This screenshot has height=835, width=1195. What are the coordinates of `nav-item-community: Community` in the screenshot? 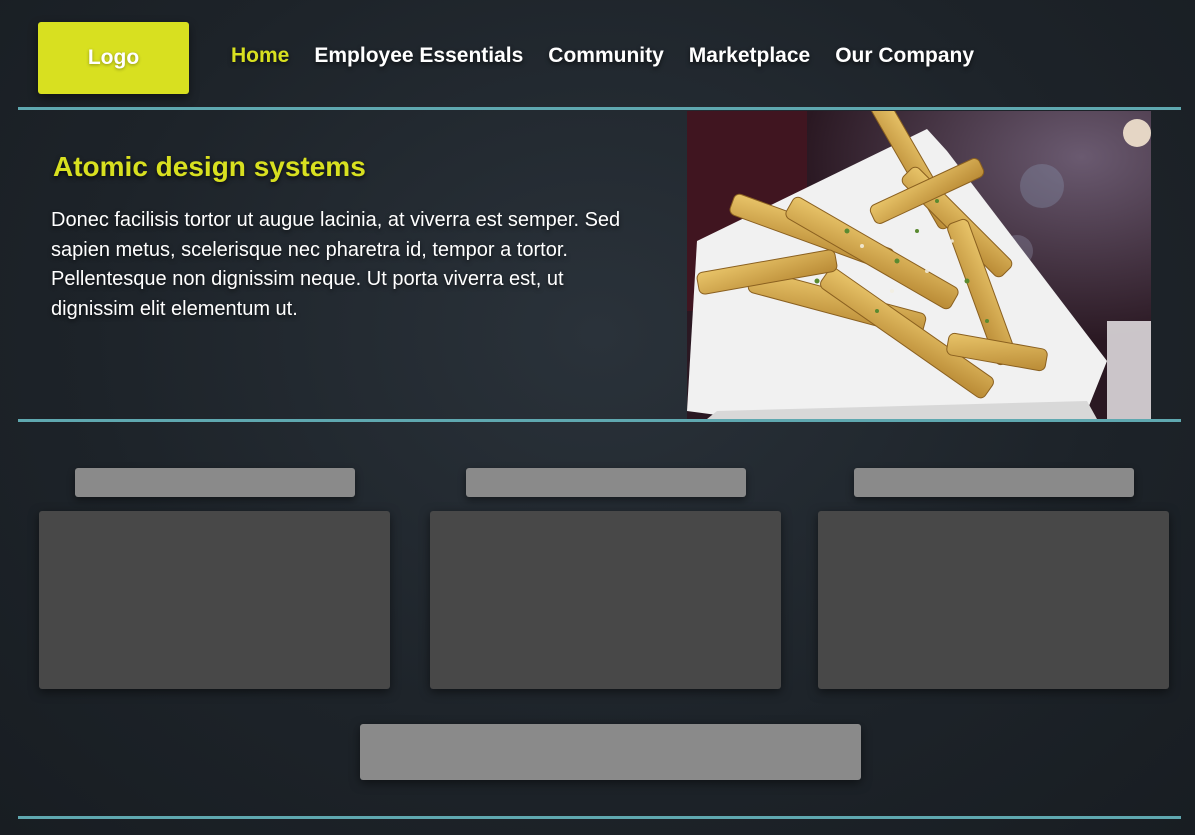 It's located at (606, 56).